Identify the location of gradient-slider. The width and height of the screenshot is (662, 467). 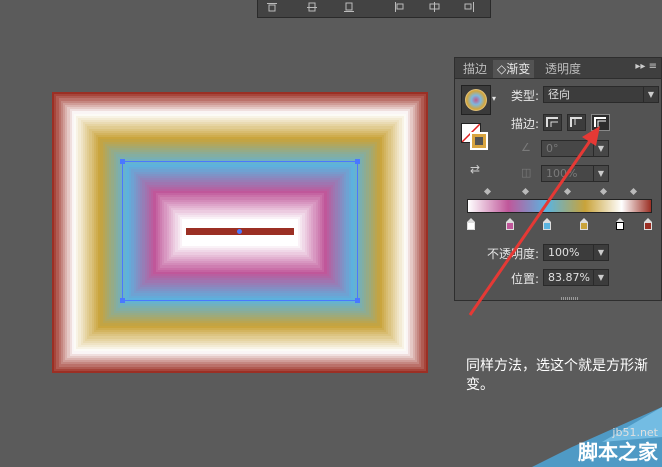
(559, 206).